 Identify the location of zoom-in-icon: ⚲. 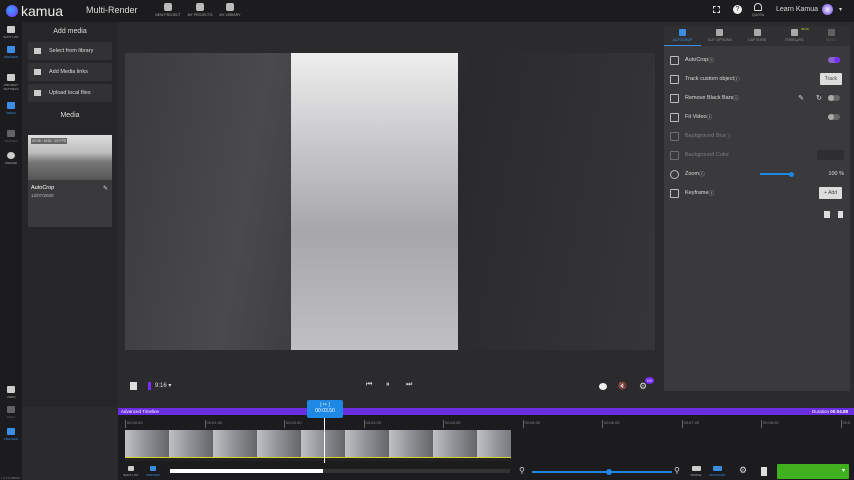
(677, 470).